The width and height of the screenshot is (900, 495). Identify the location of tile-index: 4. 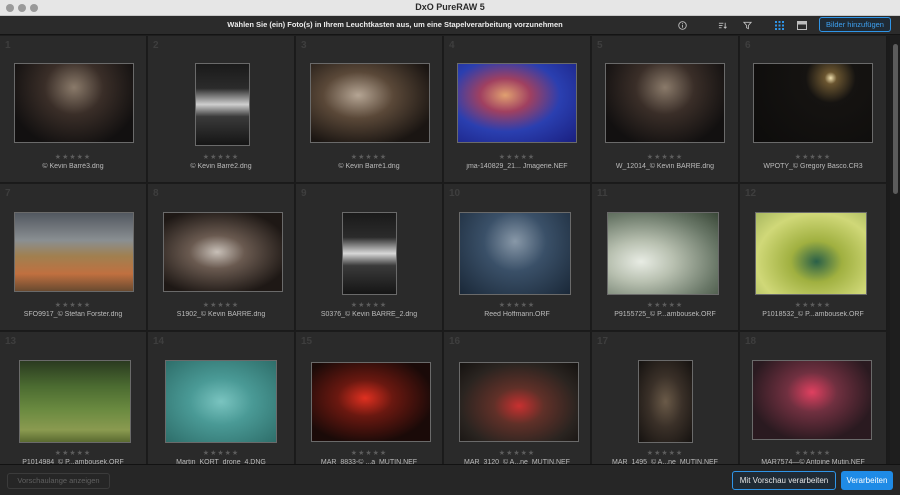
(452, 45).